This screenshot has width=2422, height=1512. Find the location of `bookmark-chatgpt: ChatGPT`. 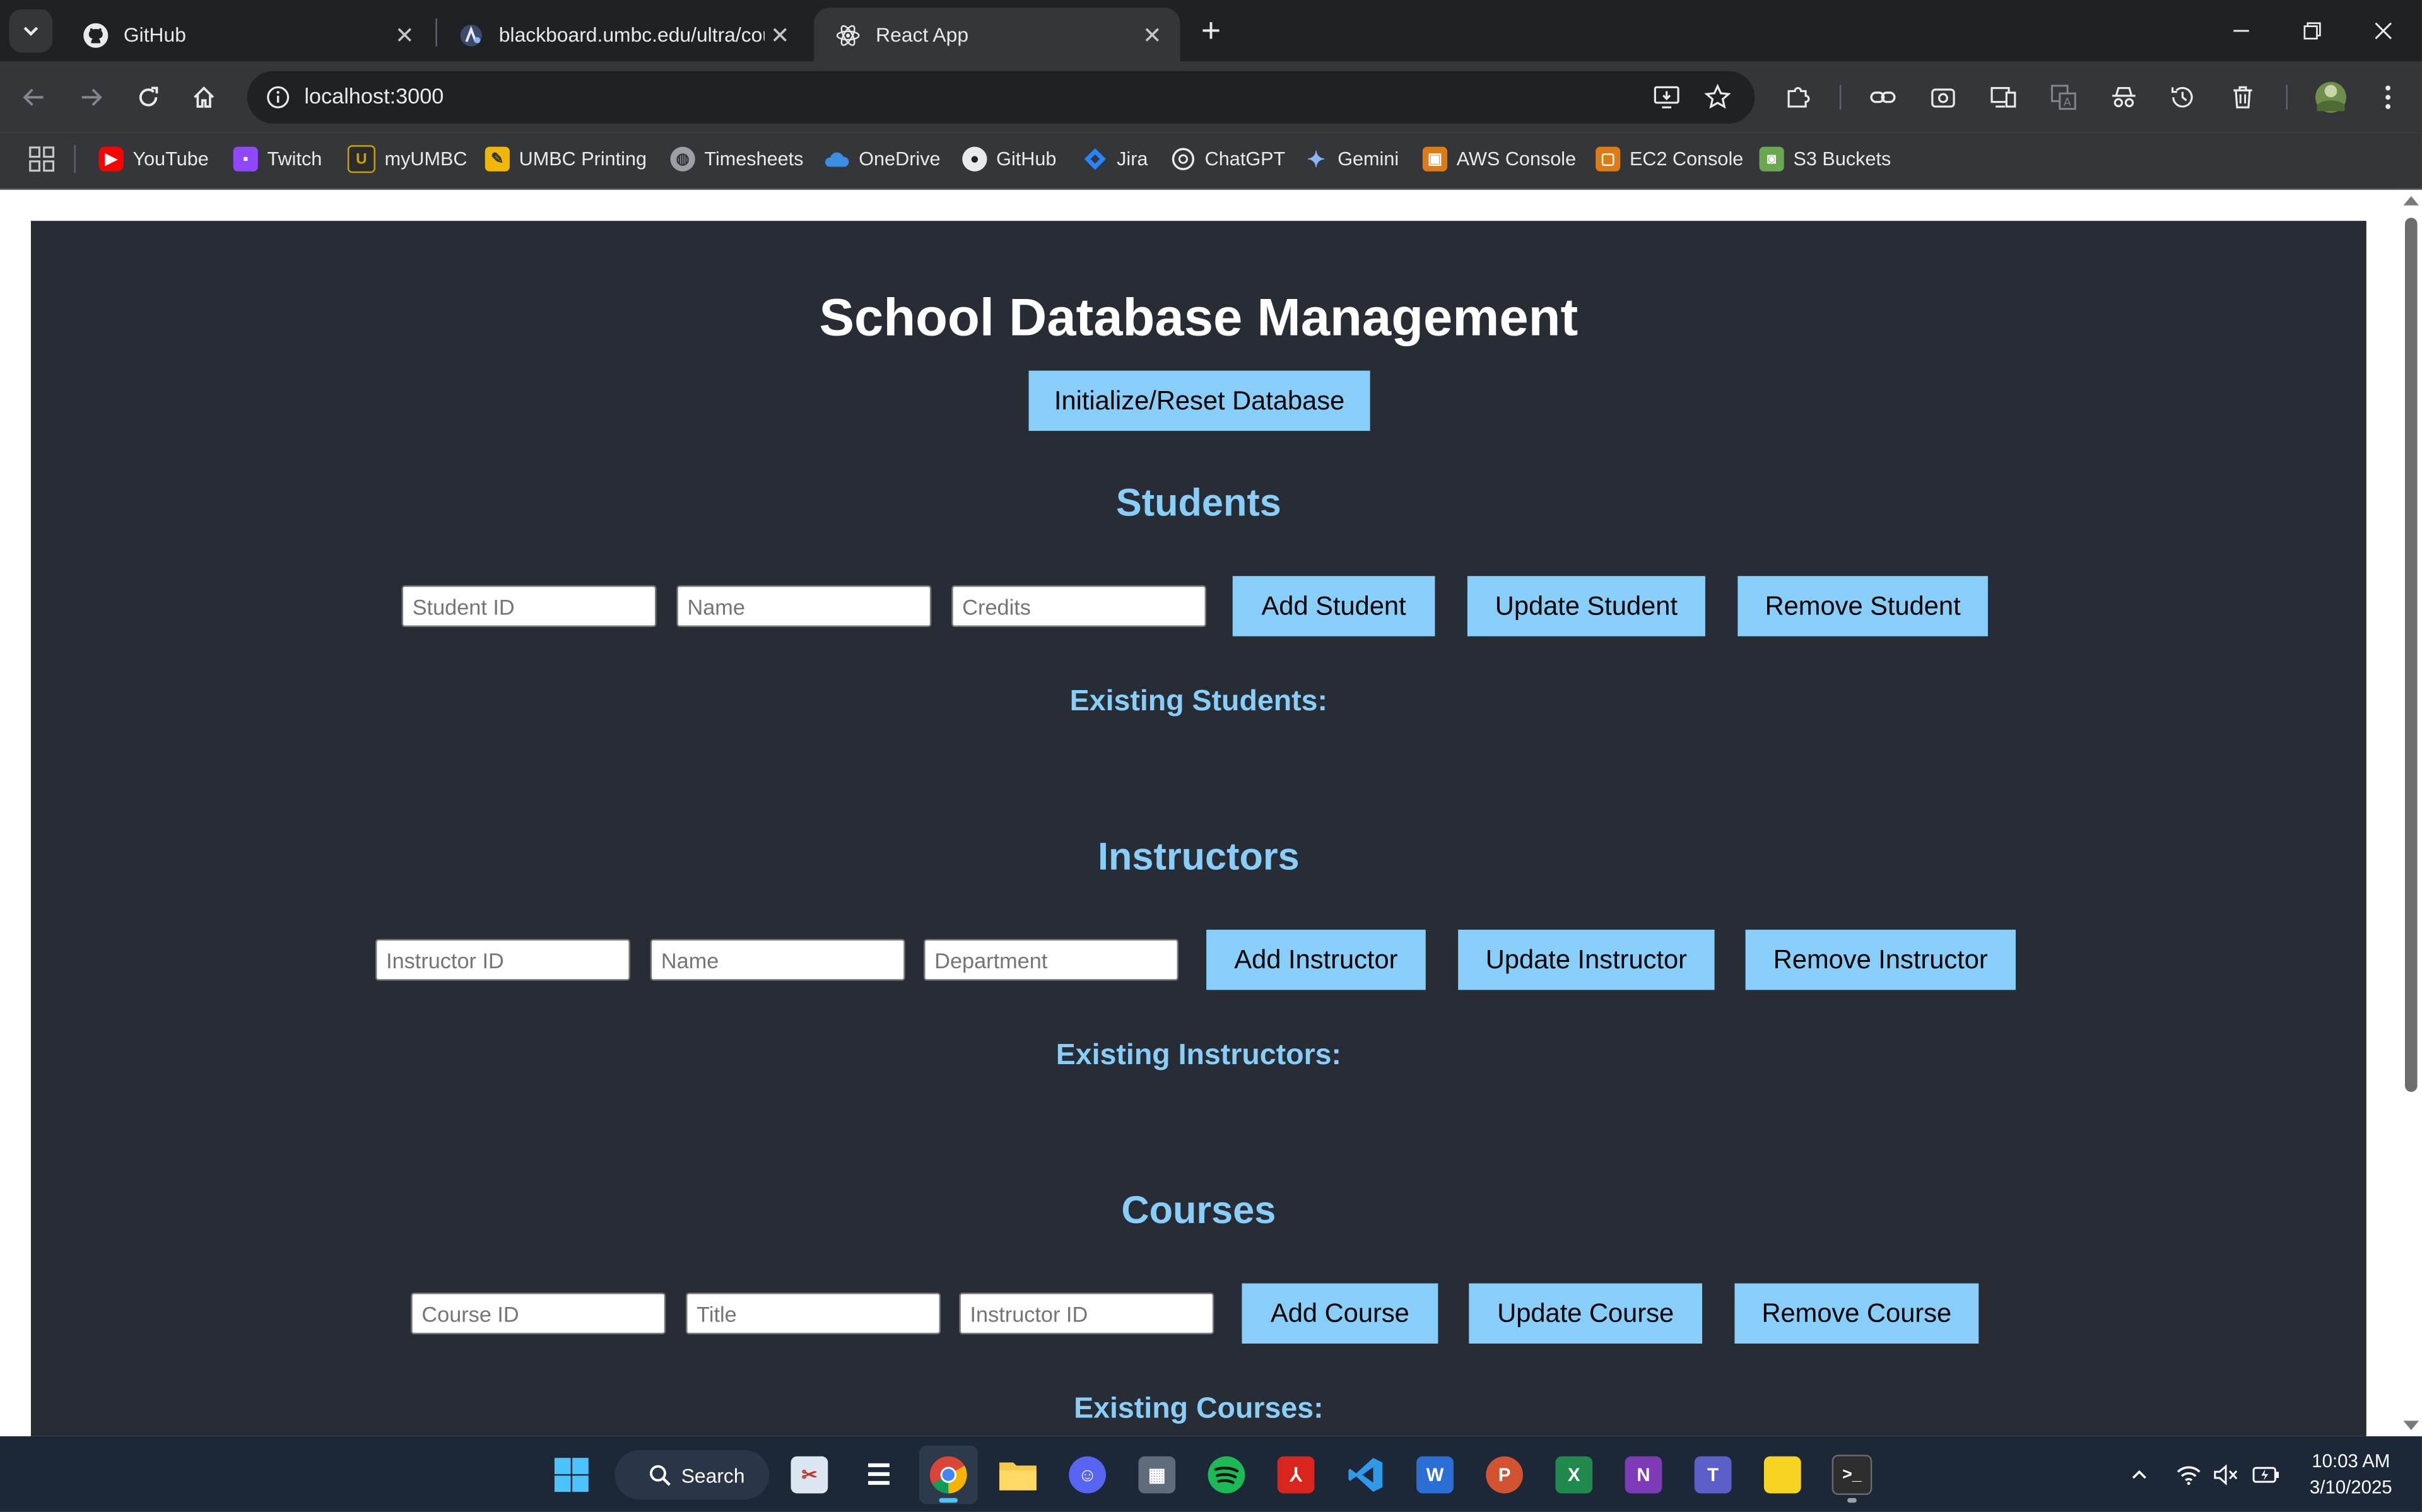

bookmark-chatgpt: ChatGPT is located at coordinates (1228, 159).